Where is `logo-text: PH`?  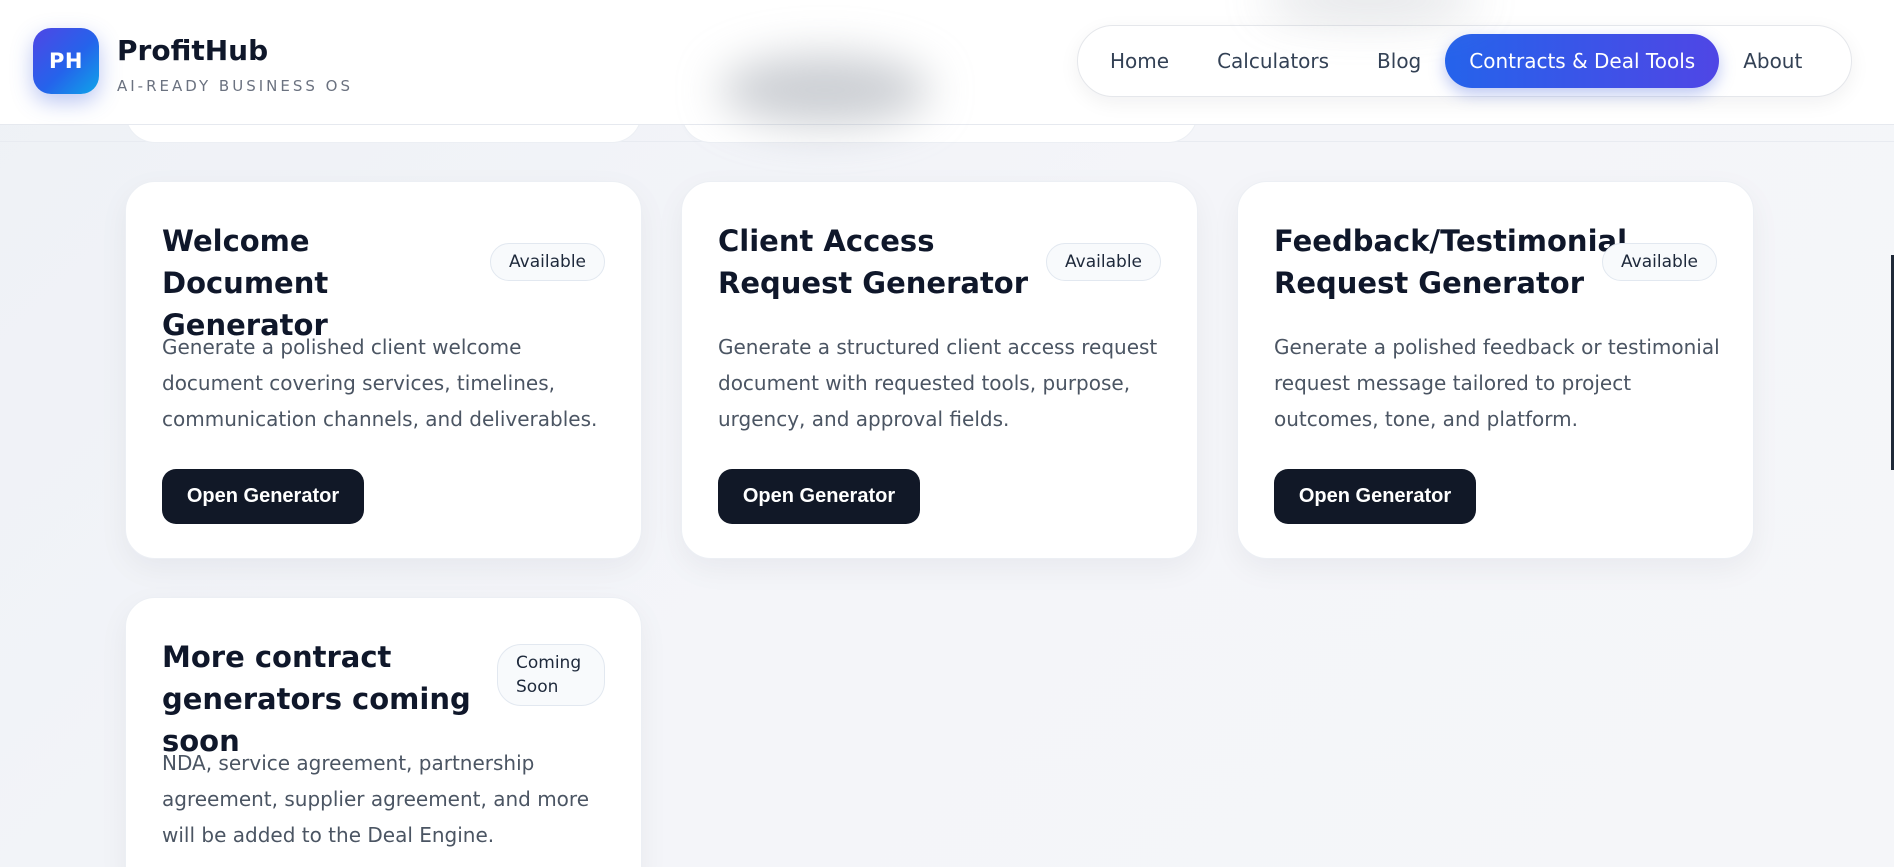 logo-text: PH is located at coordinates (66, 61).